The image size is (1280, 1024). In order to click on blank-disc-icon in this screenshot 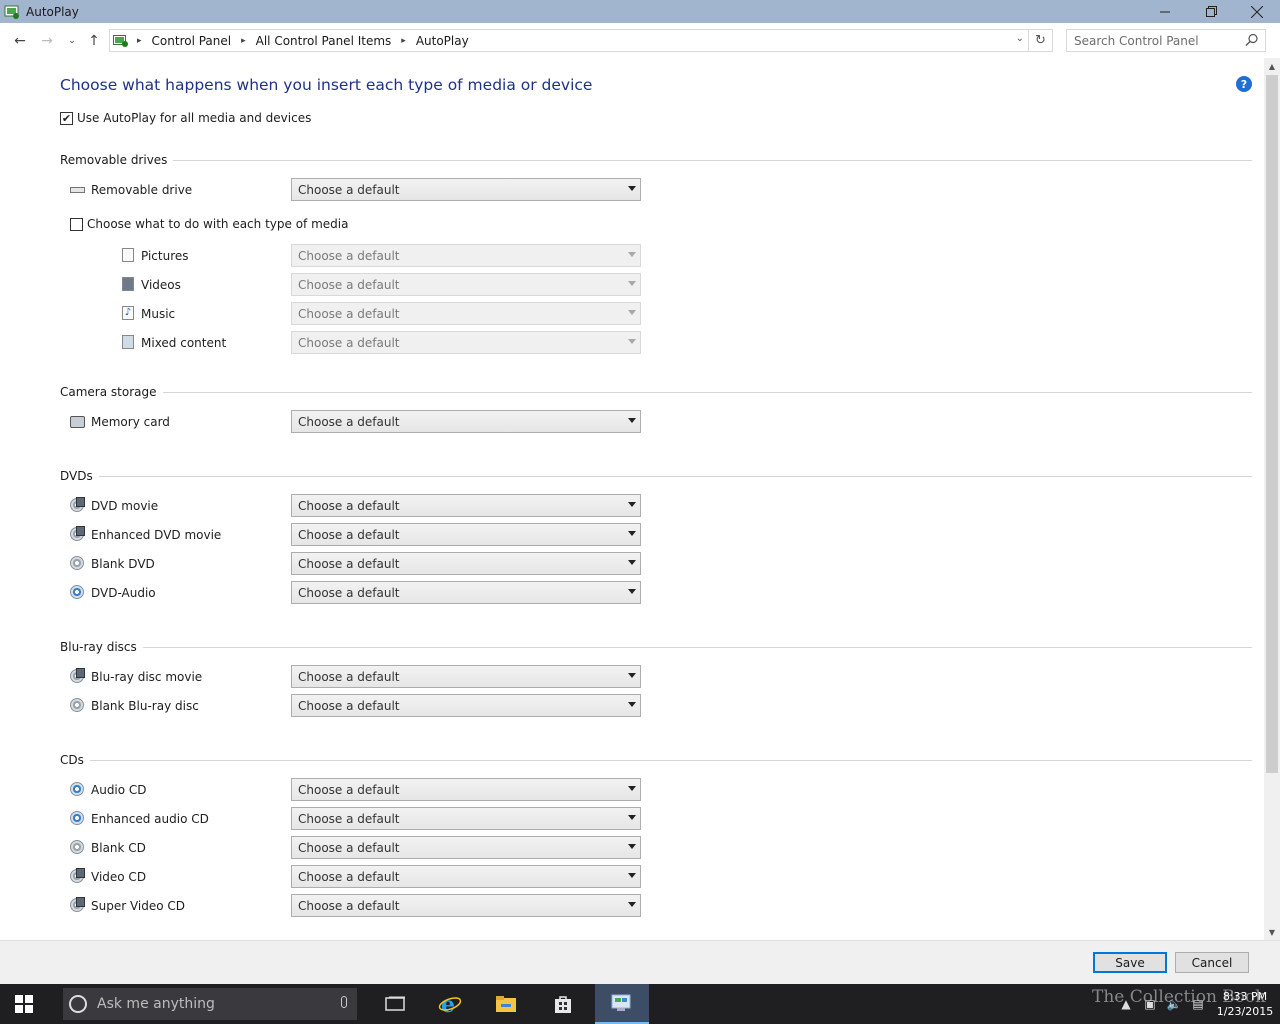, I will do `click(78, 848)`.